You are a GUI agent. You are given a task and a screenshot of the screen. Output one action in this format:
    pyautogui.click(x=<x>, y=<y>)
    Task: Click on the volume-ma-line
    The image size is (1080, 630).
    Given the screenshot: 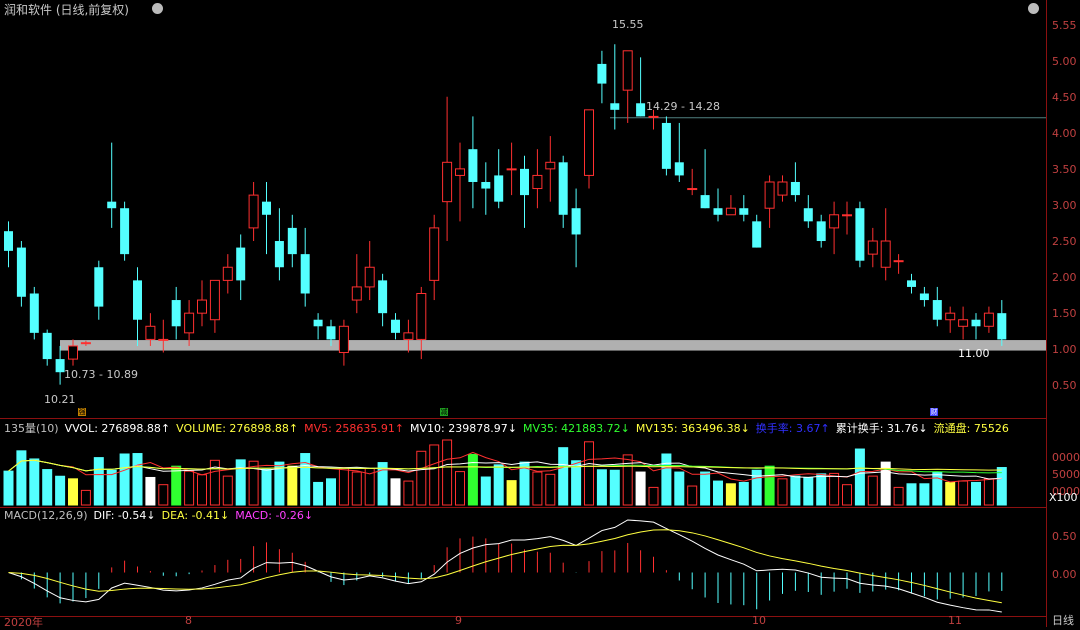 What is the action you would take?
    pyautogui.click(x=505, y=466)
    